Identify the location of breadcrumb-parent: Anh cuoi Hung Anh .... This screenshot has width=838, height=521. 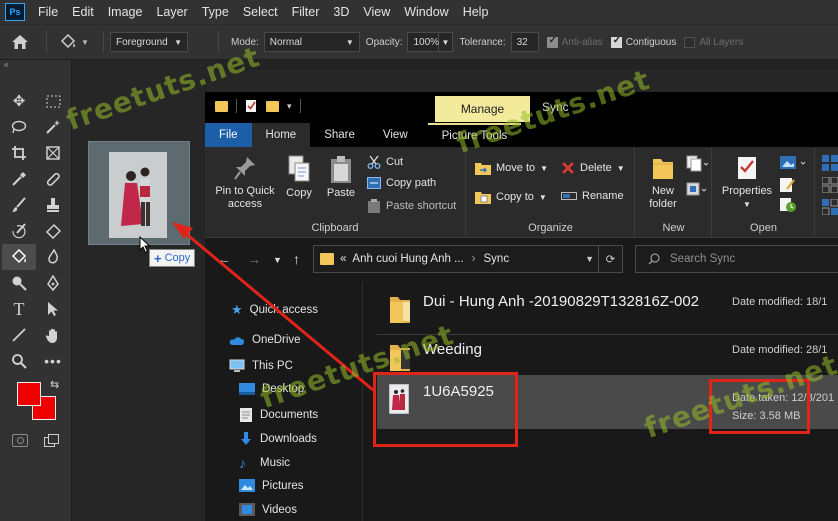
(407, 259).